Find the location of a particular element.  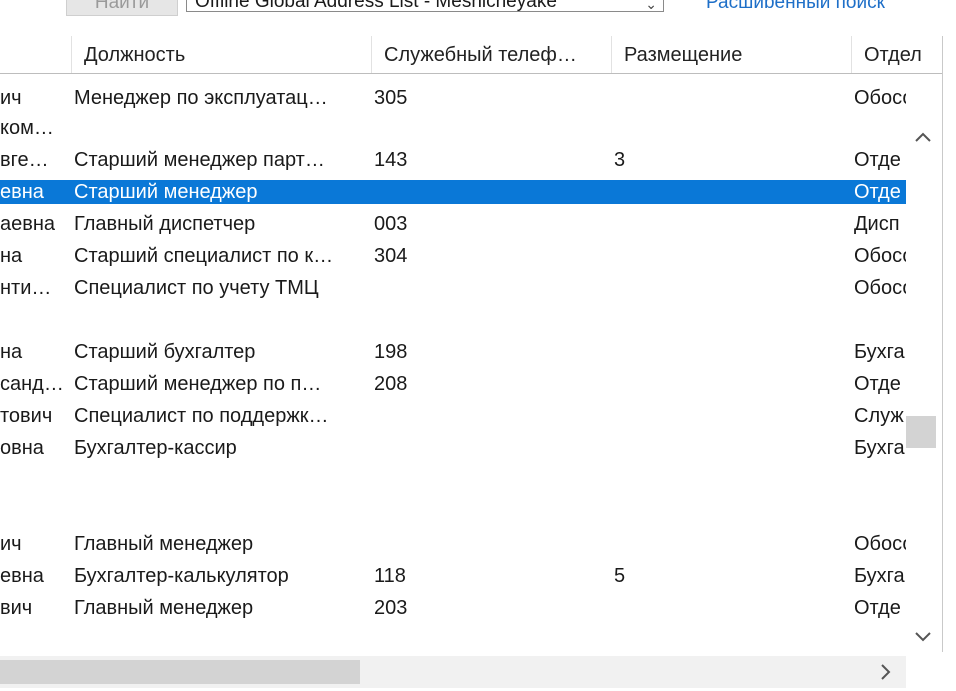

table-row: нти… Специалист по учету ТМЦ Обосо is located at coordinates (453, 288).